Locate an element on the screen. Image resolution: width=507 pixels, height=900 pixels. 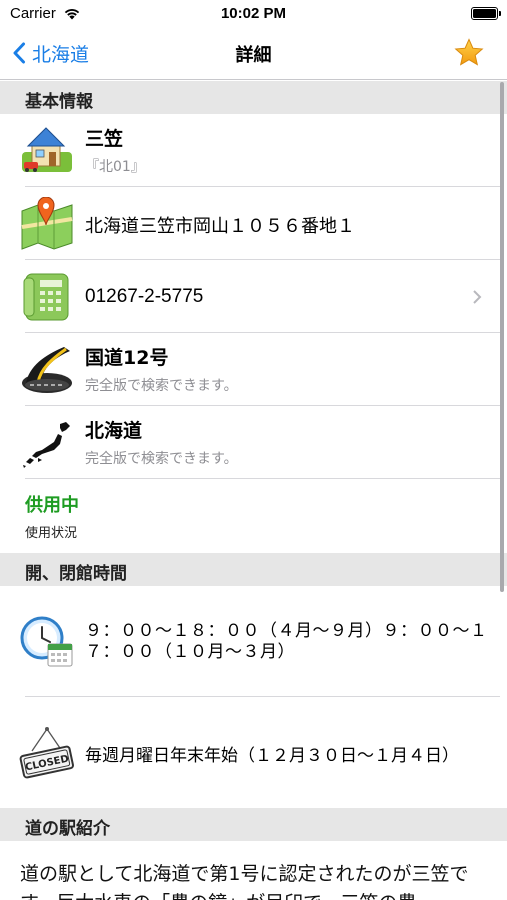
clock-calendar-icon is located at coordinates (46, 641).